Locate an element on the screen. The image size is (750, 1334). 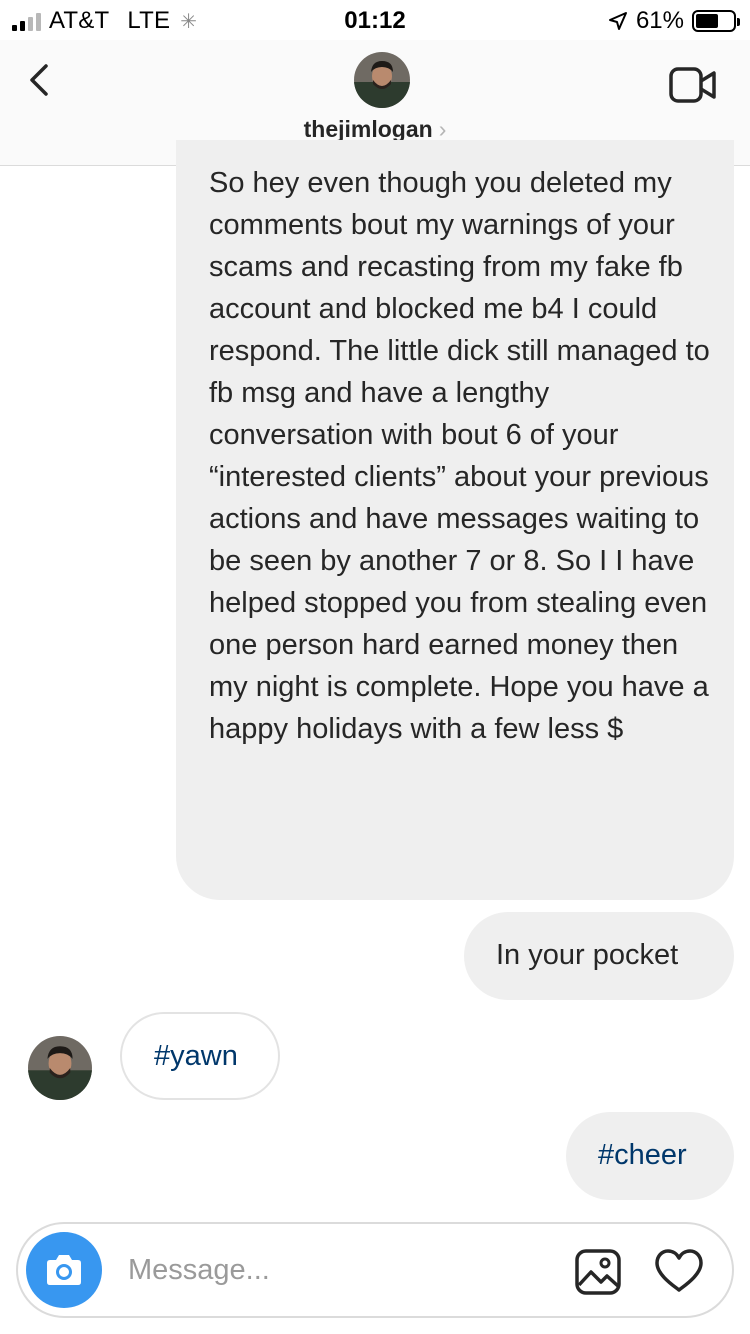
header-username: thejimlogan is located at coordinates (368, 129).